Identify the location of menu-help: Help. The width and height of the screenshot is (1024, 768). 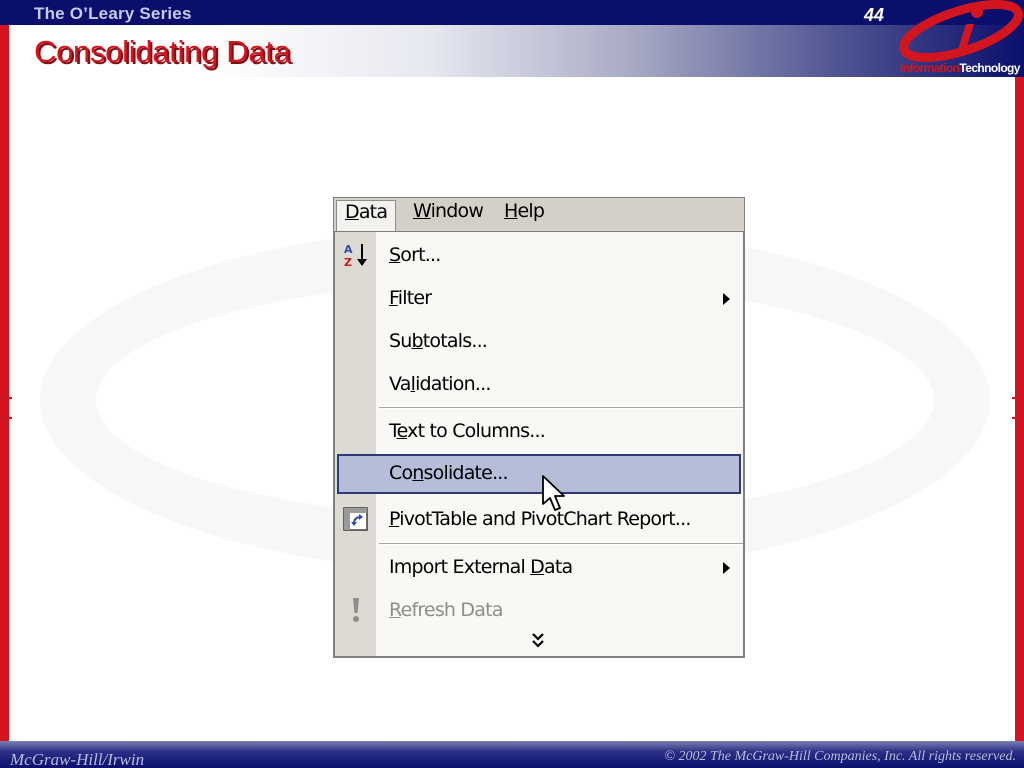
(524, 215).